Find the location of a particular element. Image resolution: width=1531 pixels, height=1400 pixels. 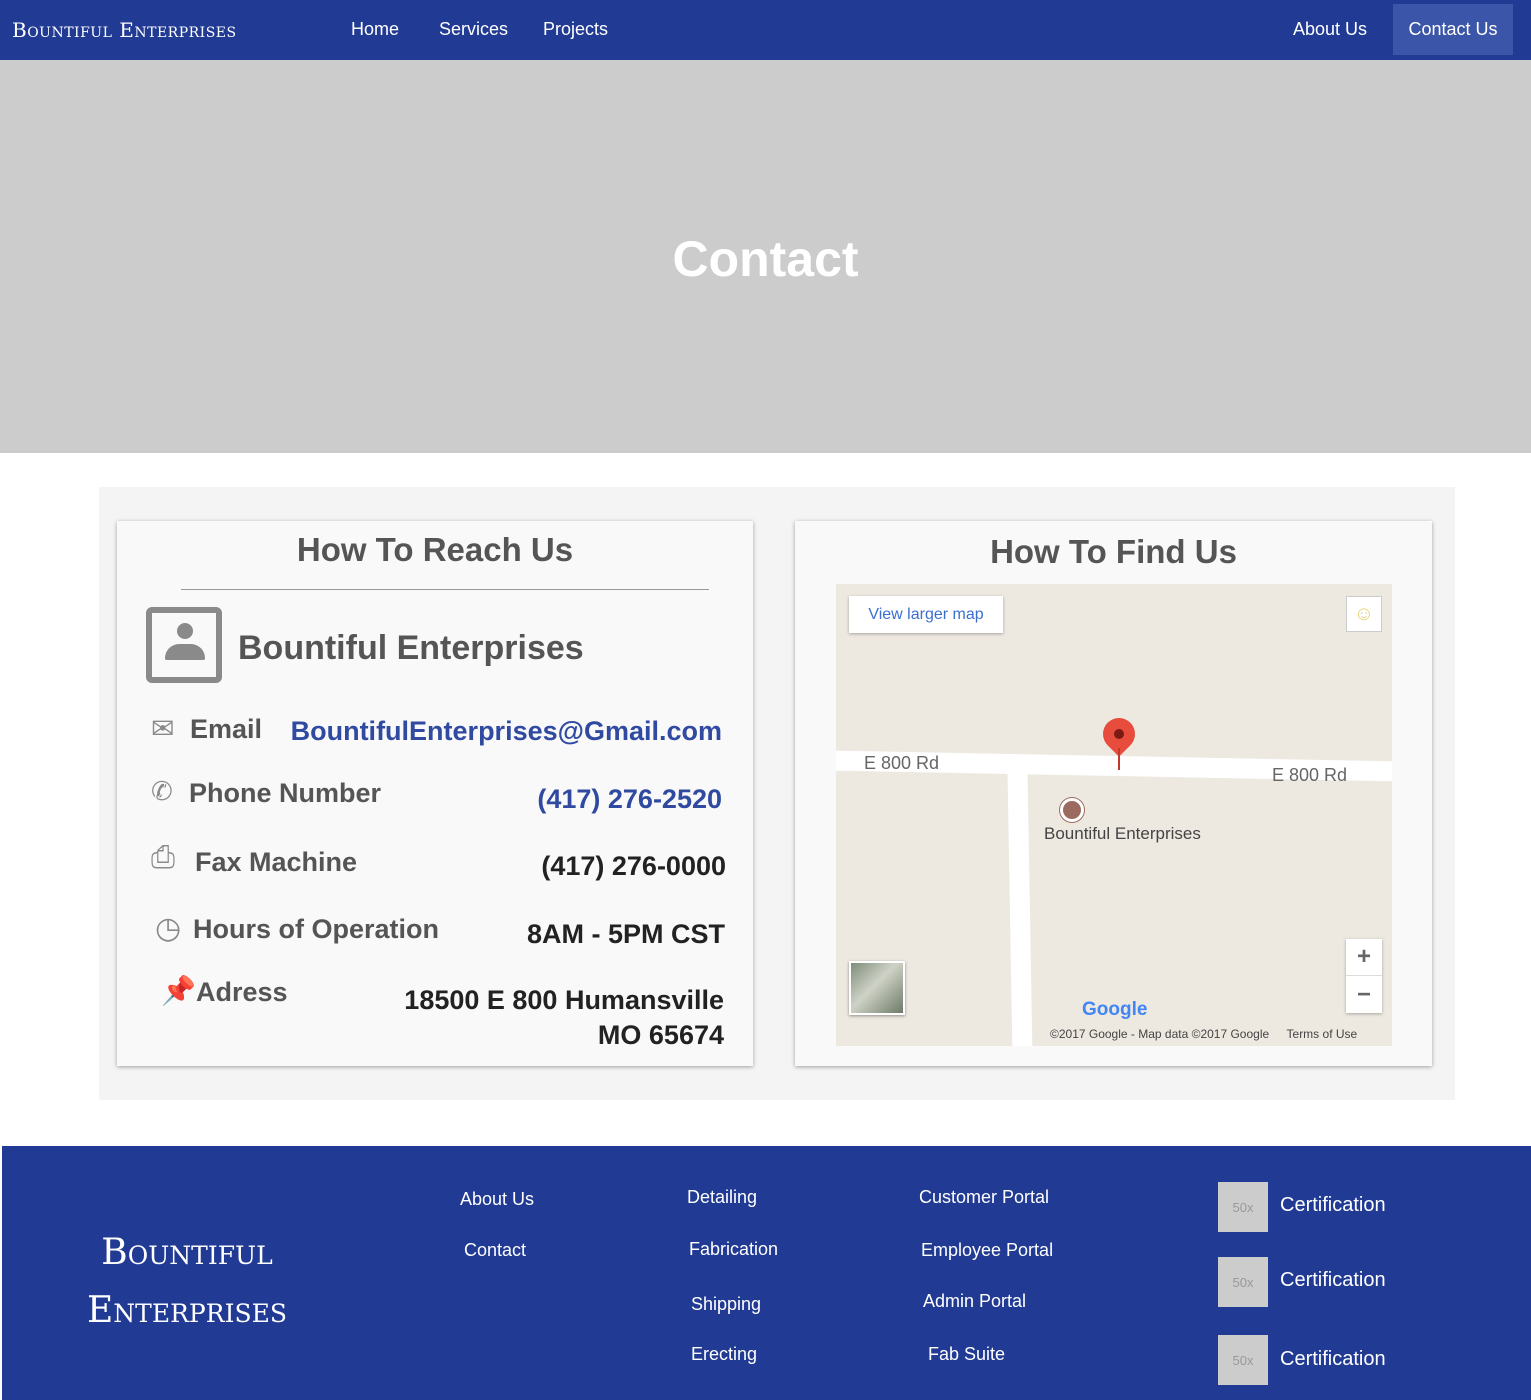

address-label: Adress is located at coordinates (242, 992).